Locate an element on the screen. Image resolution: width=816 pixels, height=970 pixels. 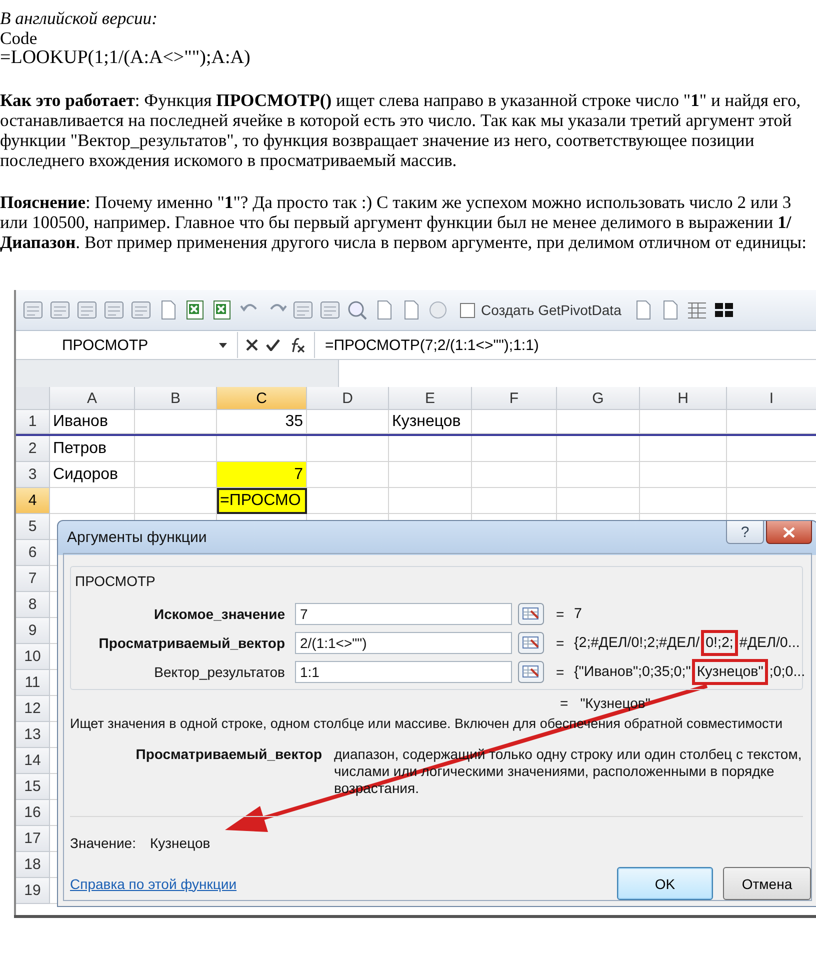
column-header: E is located at coordinates (430, 398).